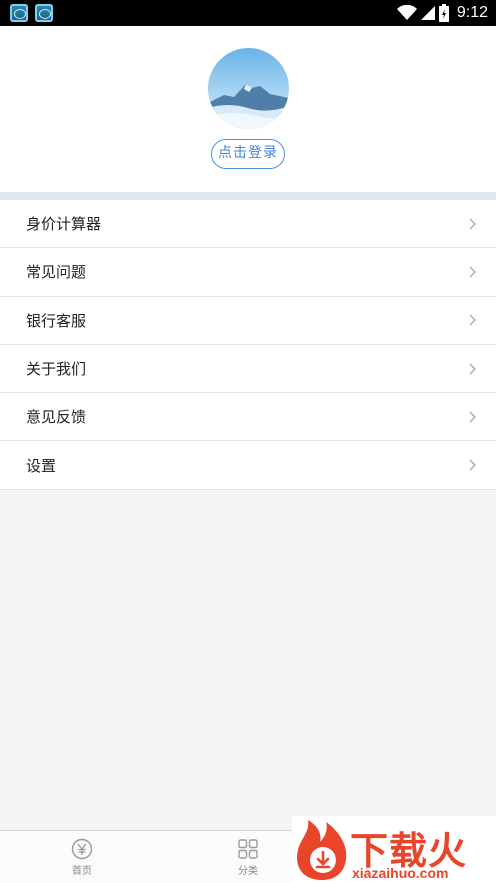 The image size is (496, 883). I want to click on signal-icon, so click(427, 13).